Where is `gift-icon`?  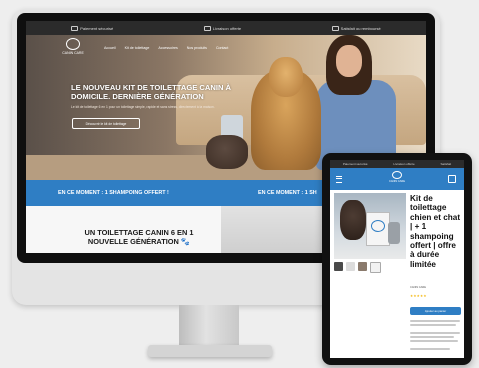 gift-icon is located at coordinates (207, 28).